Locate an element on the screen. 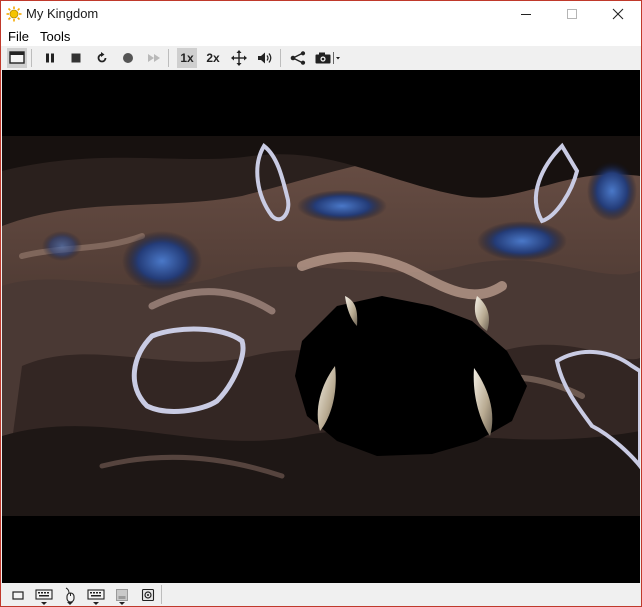 The width and height of the screenshot is (642, 607). display-icon is located at coordinates (17, 57).